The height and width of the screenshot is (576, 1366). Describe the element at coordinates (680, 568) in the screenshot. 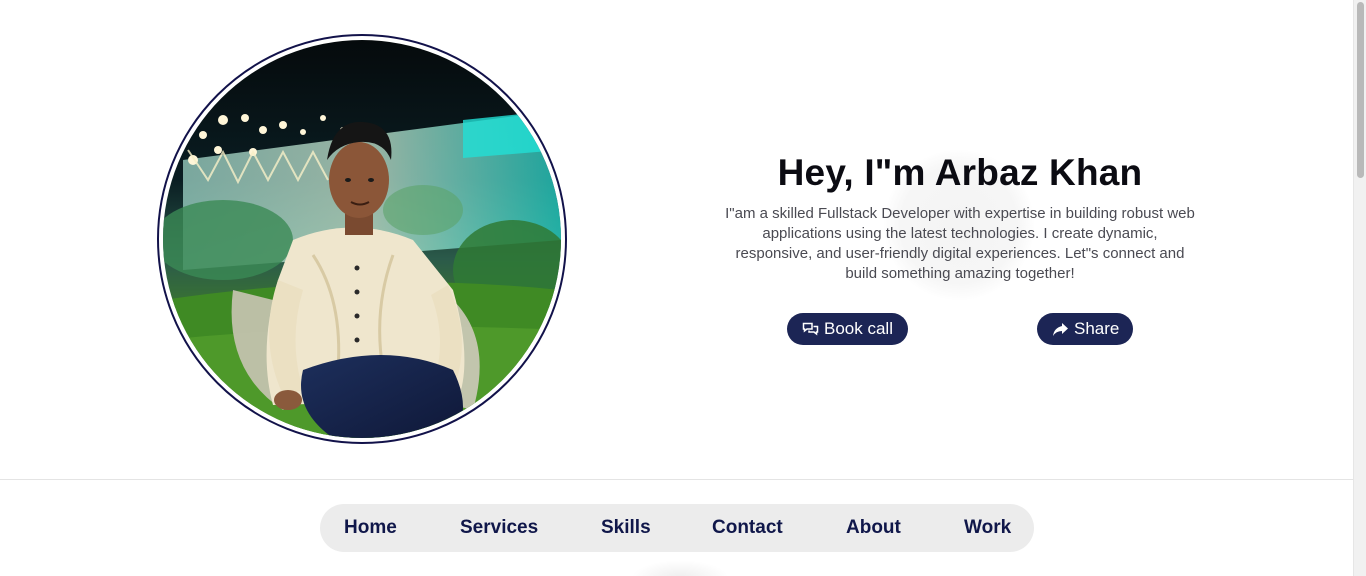

I see `background-glow-bottom` at that location.